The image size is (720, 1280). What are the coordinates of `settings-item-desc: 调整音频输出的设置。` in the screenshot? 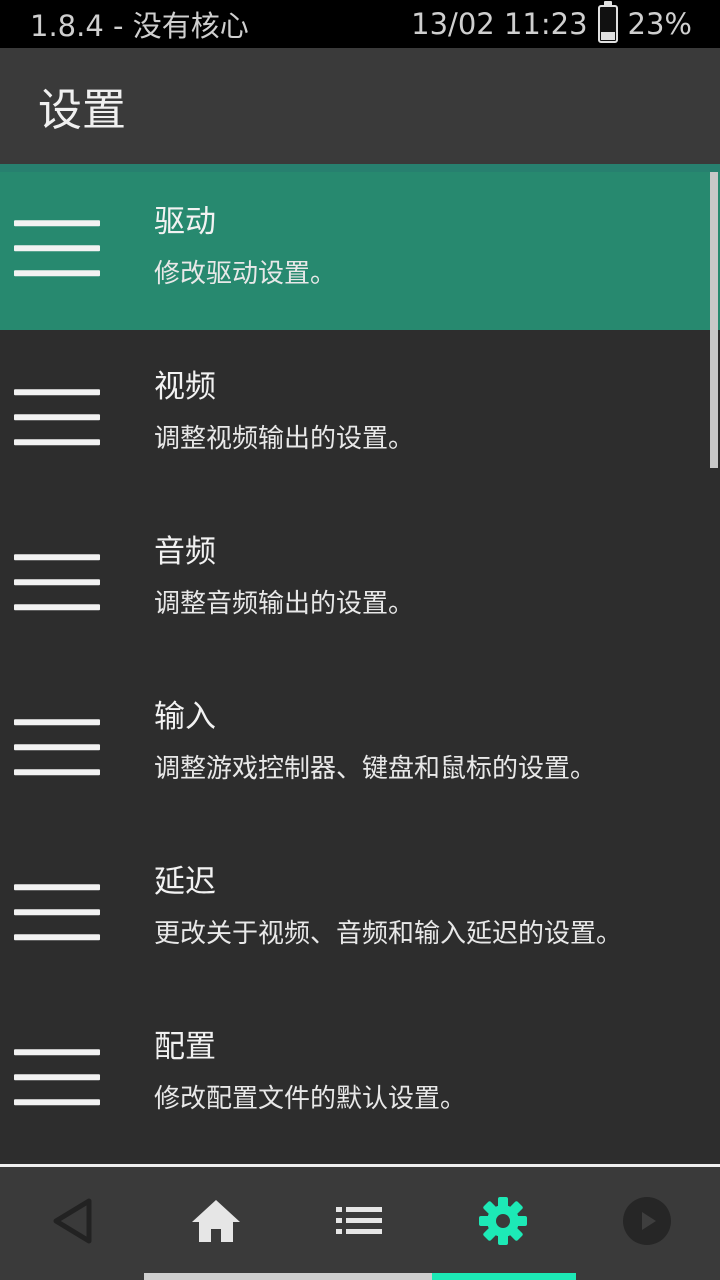 It's located at (284, 604).